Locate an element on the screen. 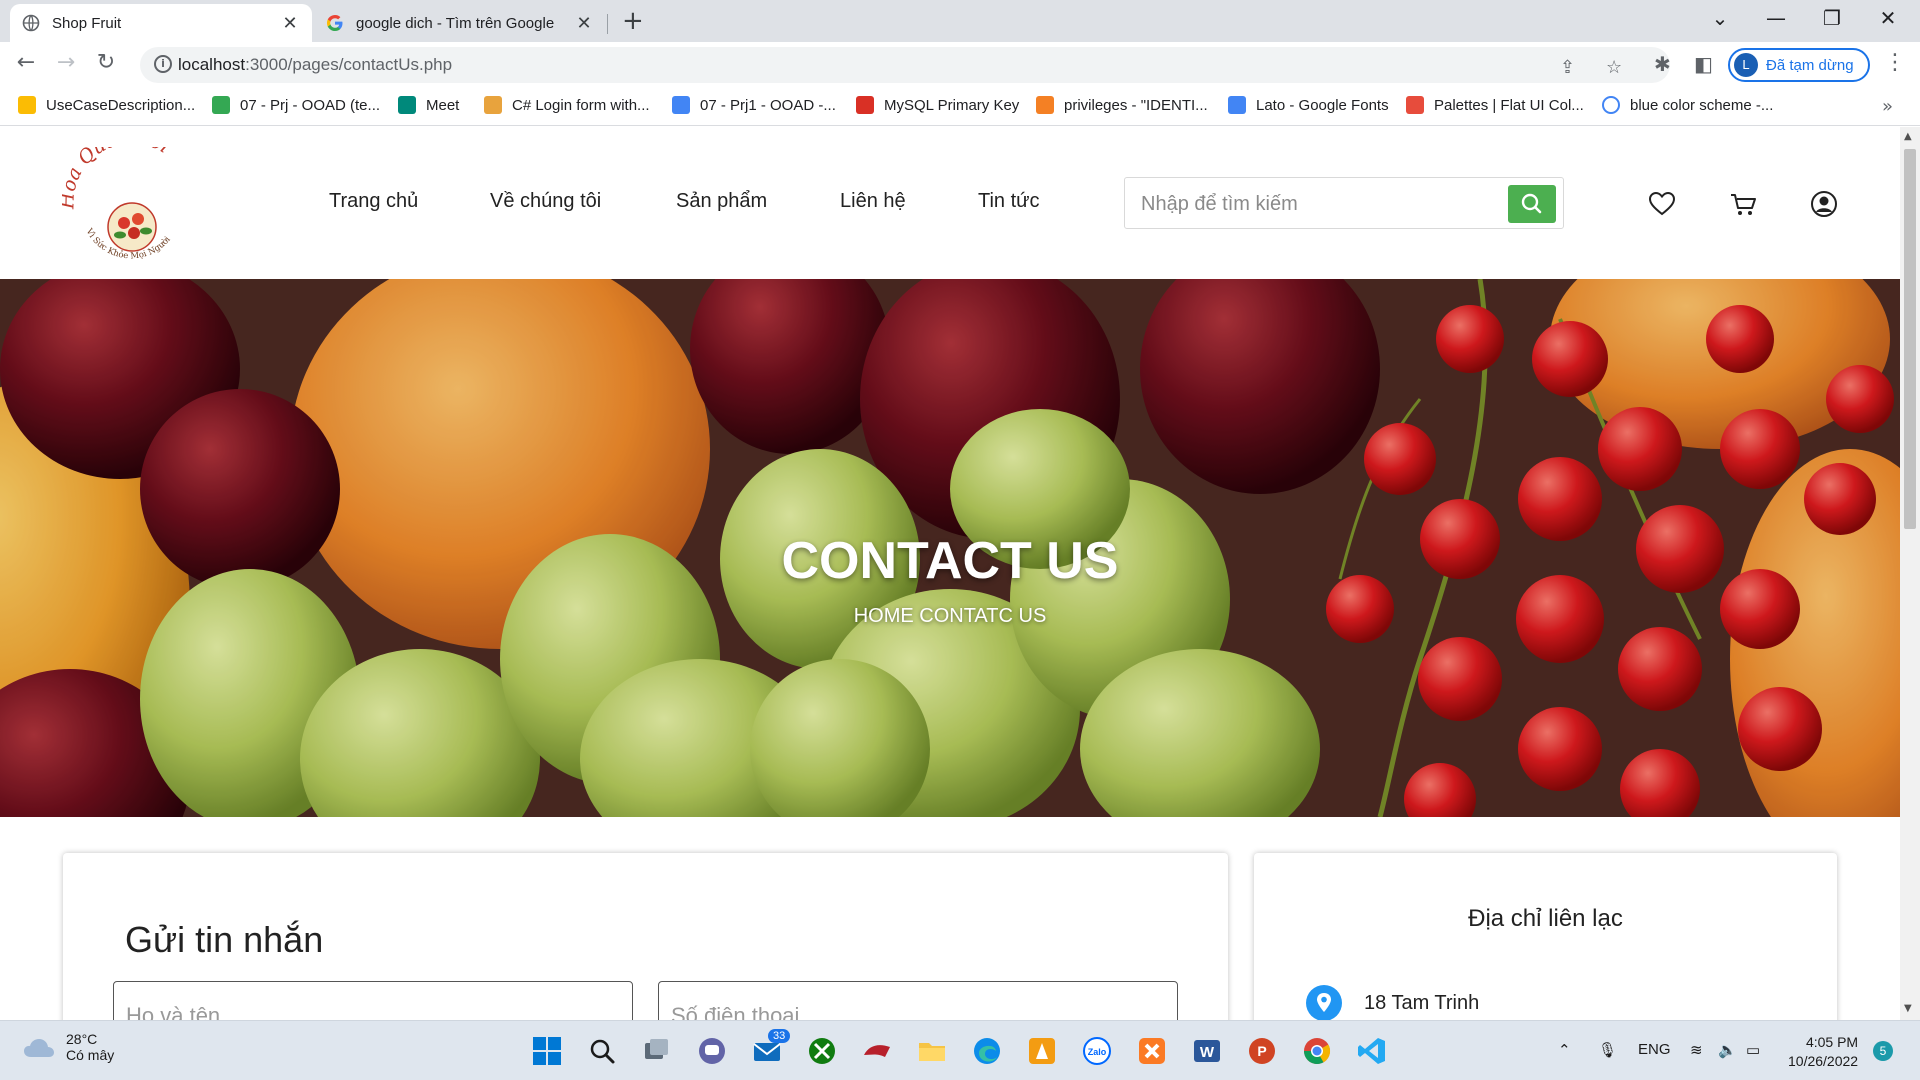 This screenshot has height=1080, width=1920. chrome-icon is located at coordinates (1317, 1051).